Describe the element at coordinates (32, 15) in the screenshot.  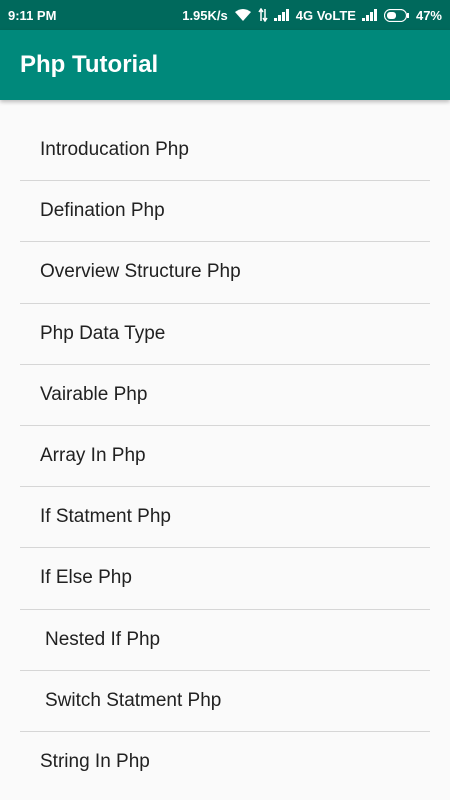
I see `status-time: 9:11 PM` at that location.